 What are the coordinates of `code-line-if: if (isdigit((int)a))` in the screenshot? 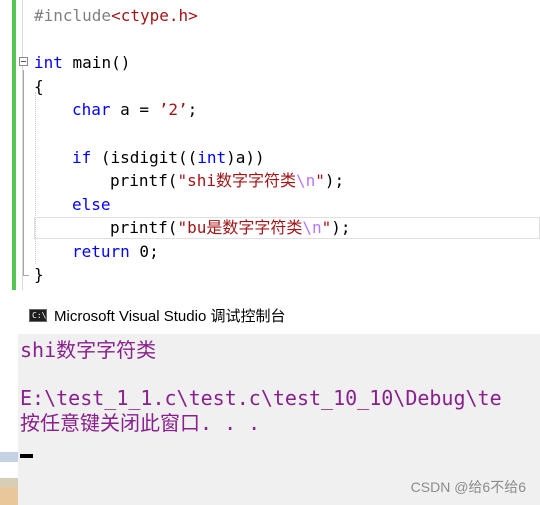 It's located at (168, 158).